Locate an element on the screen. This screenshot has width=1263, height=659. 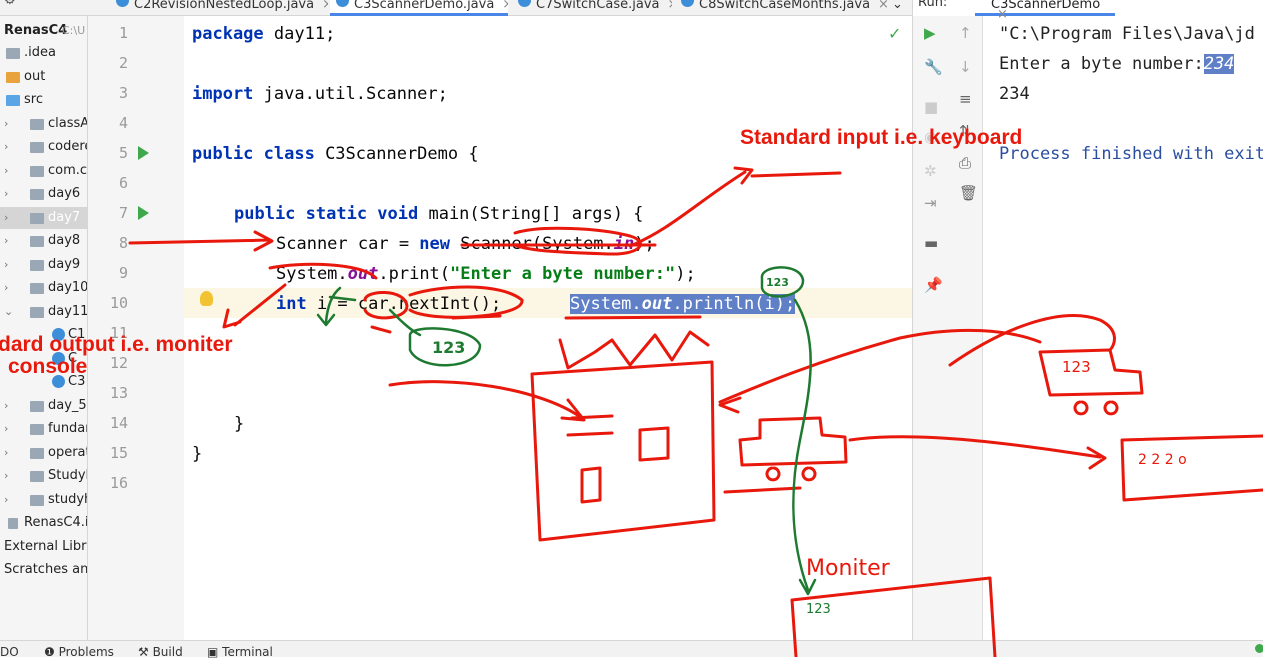
green-arrow-i is located at coordinates (329, 306).